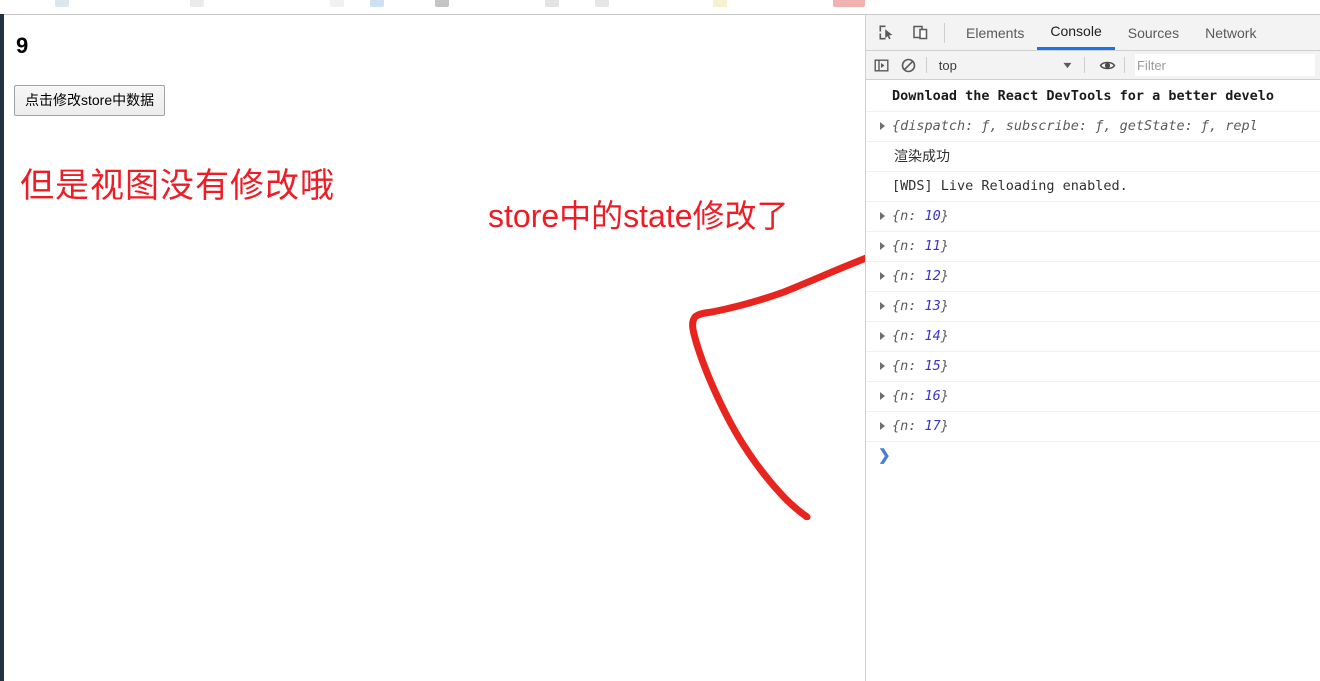  What do you see at coordinates (932, 246) in the screenshot?
I see `console-row-value: 11` at bounding box center [932, 246].